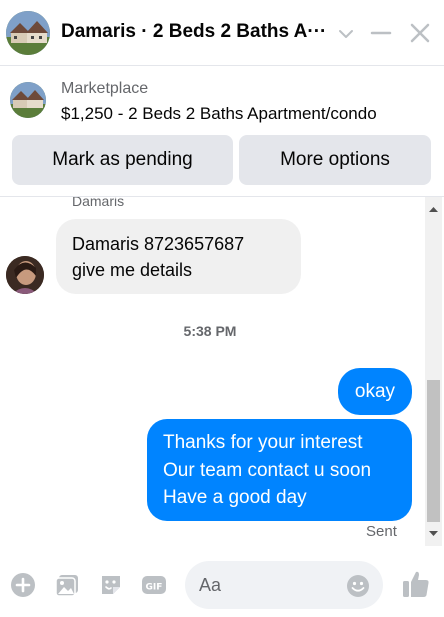 This screenshot has height=617, width=444. What do you see at coordinates (210, 331) in the screenshot?
I see `message-timestamp: 5:38 PM` at bounding box center [210, 331].